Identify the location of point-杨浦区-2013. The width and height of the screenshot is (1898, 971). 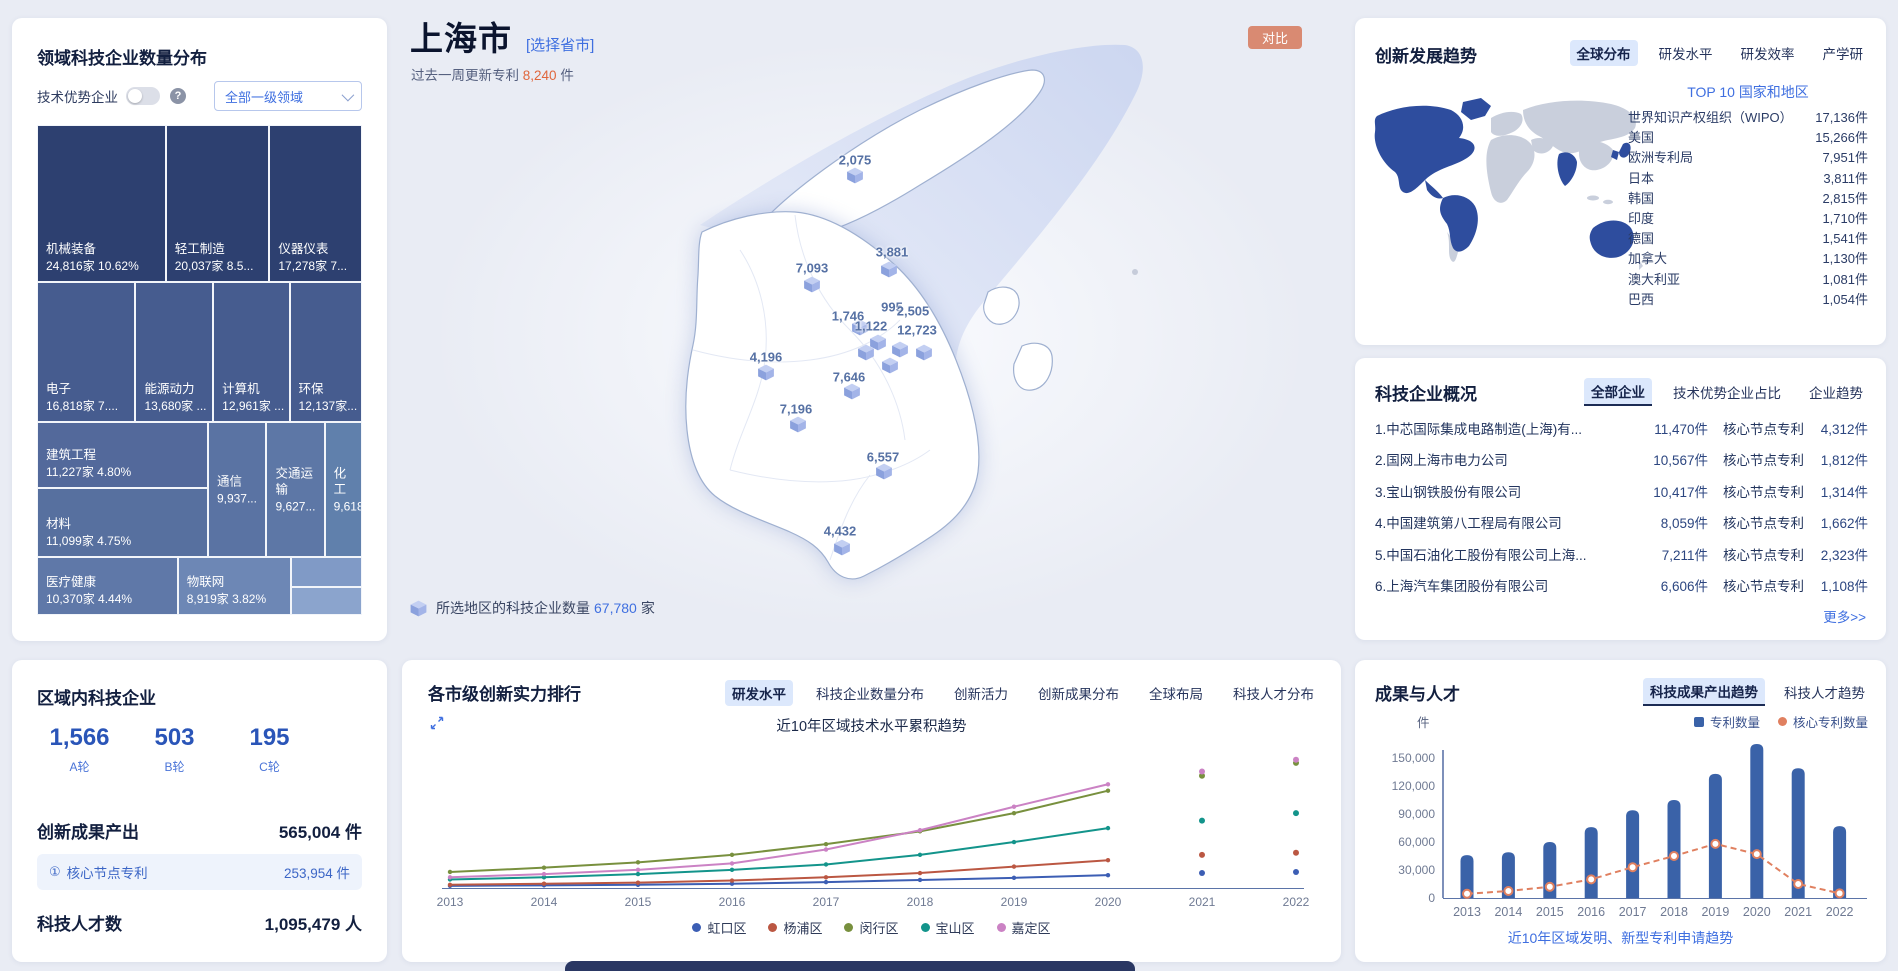
(450, 884).